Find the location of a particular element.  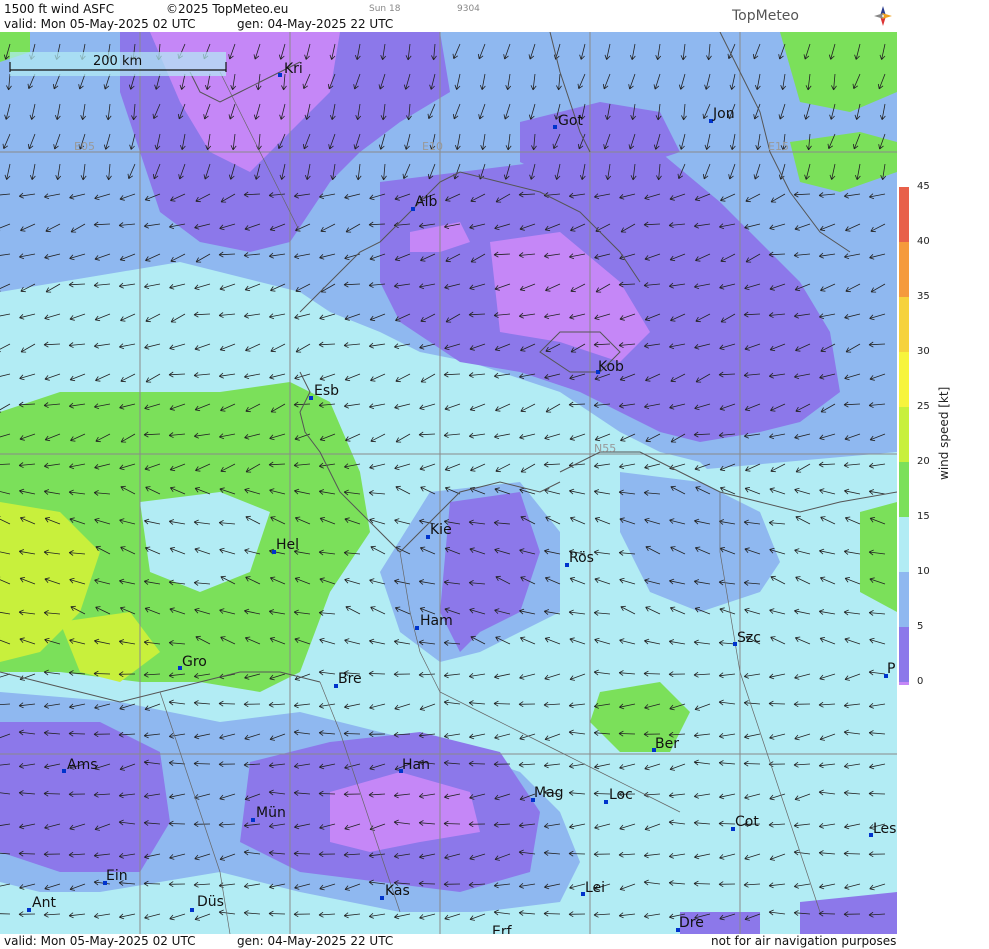

city-label: Ams is located at coordinates (82, 765).